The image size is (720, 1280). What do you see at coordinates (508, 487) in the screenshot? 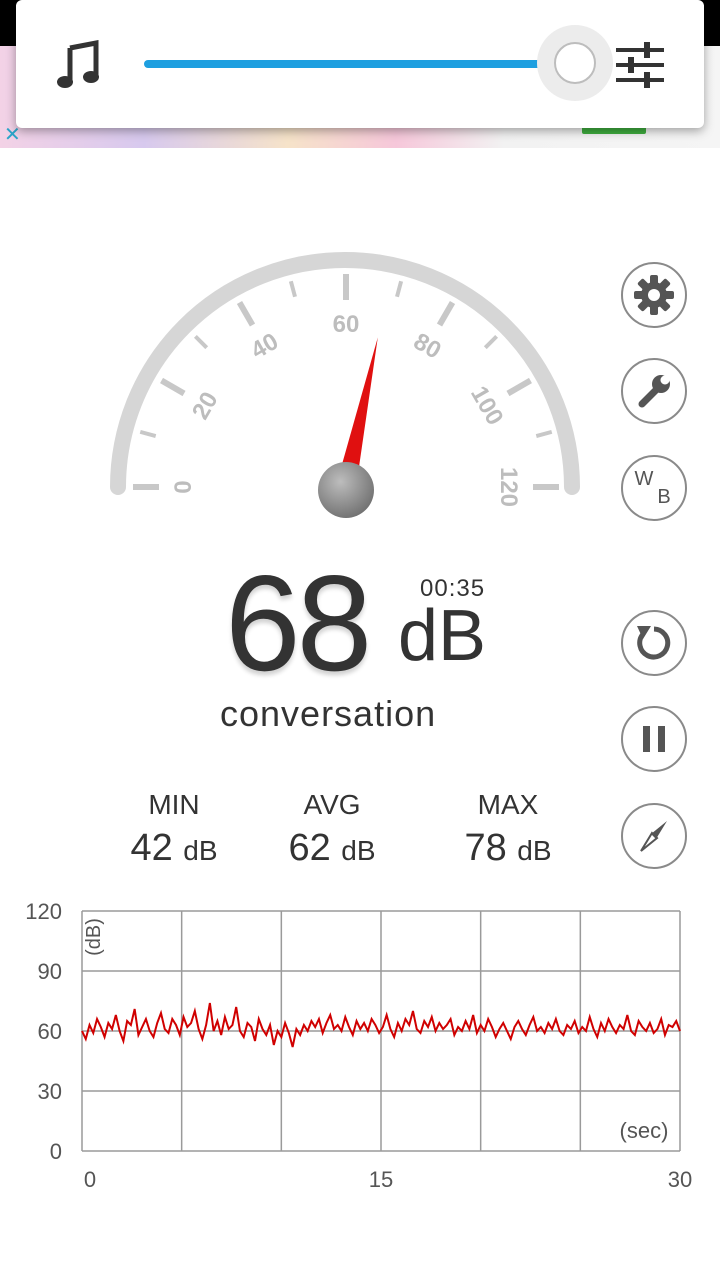
I see `gauge-label-120: 120` at bounding box center [508, 487].